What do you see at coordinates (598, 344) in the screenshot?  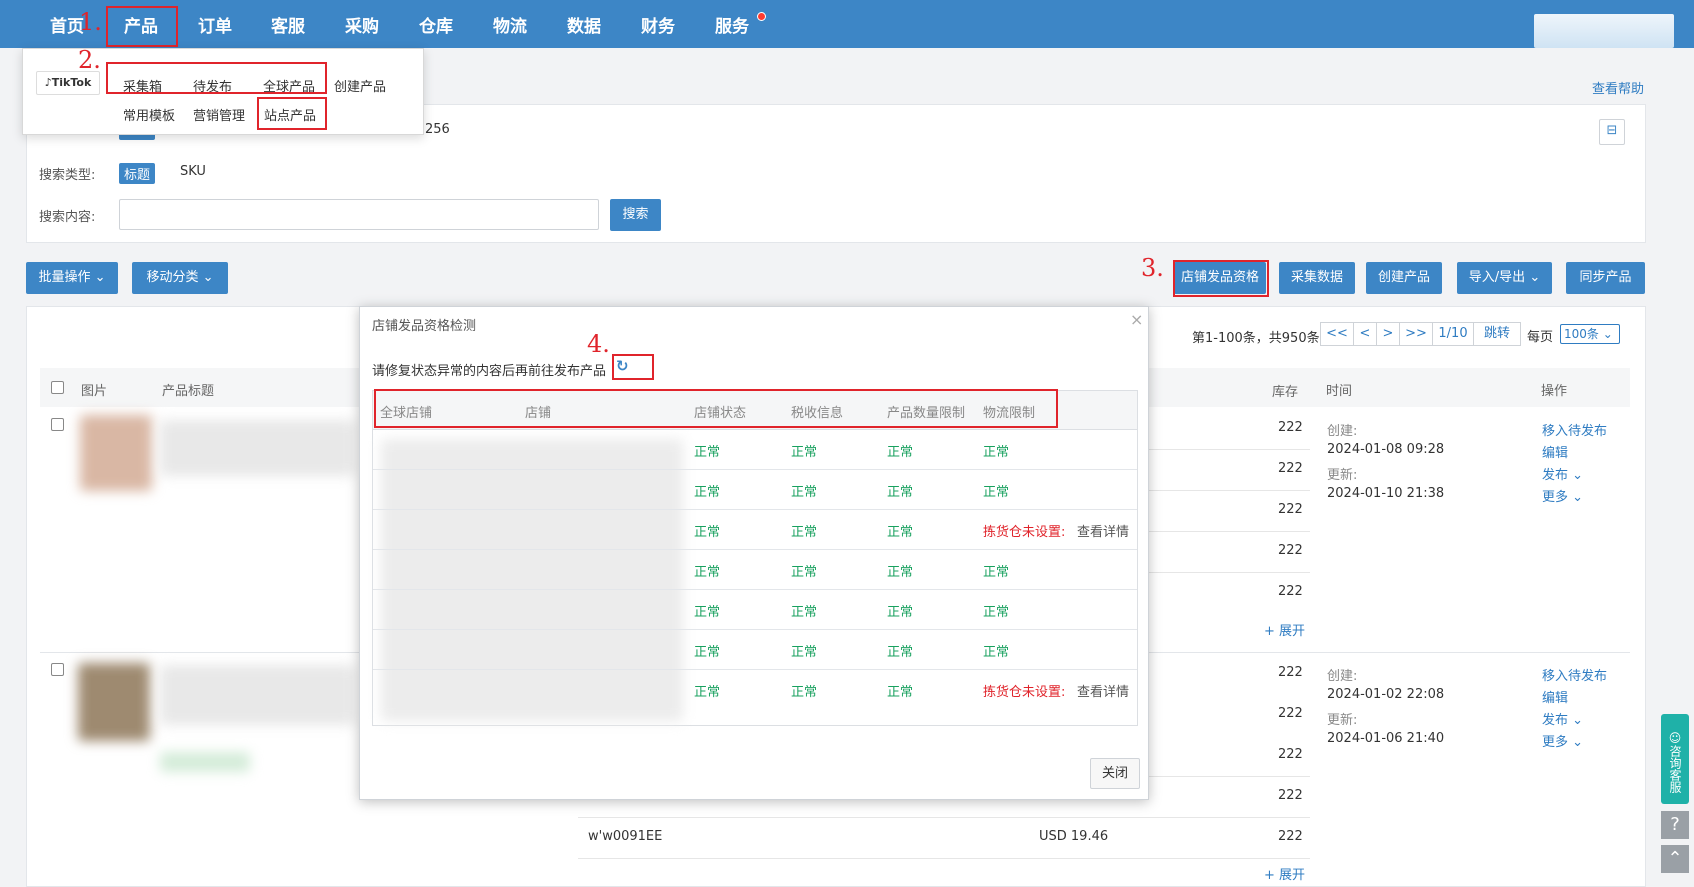 I see `annotation-step-4: 4.` at bounding box center [598, 344].